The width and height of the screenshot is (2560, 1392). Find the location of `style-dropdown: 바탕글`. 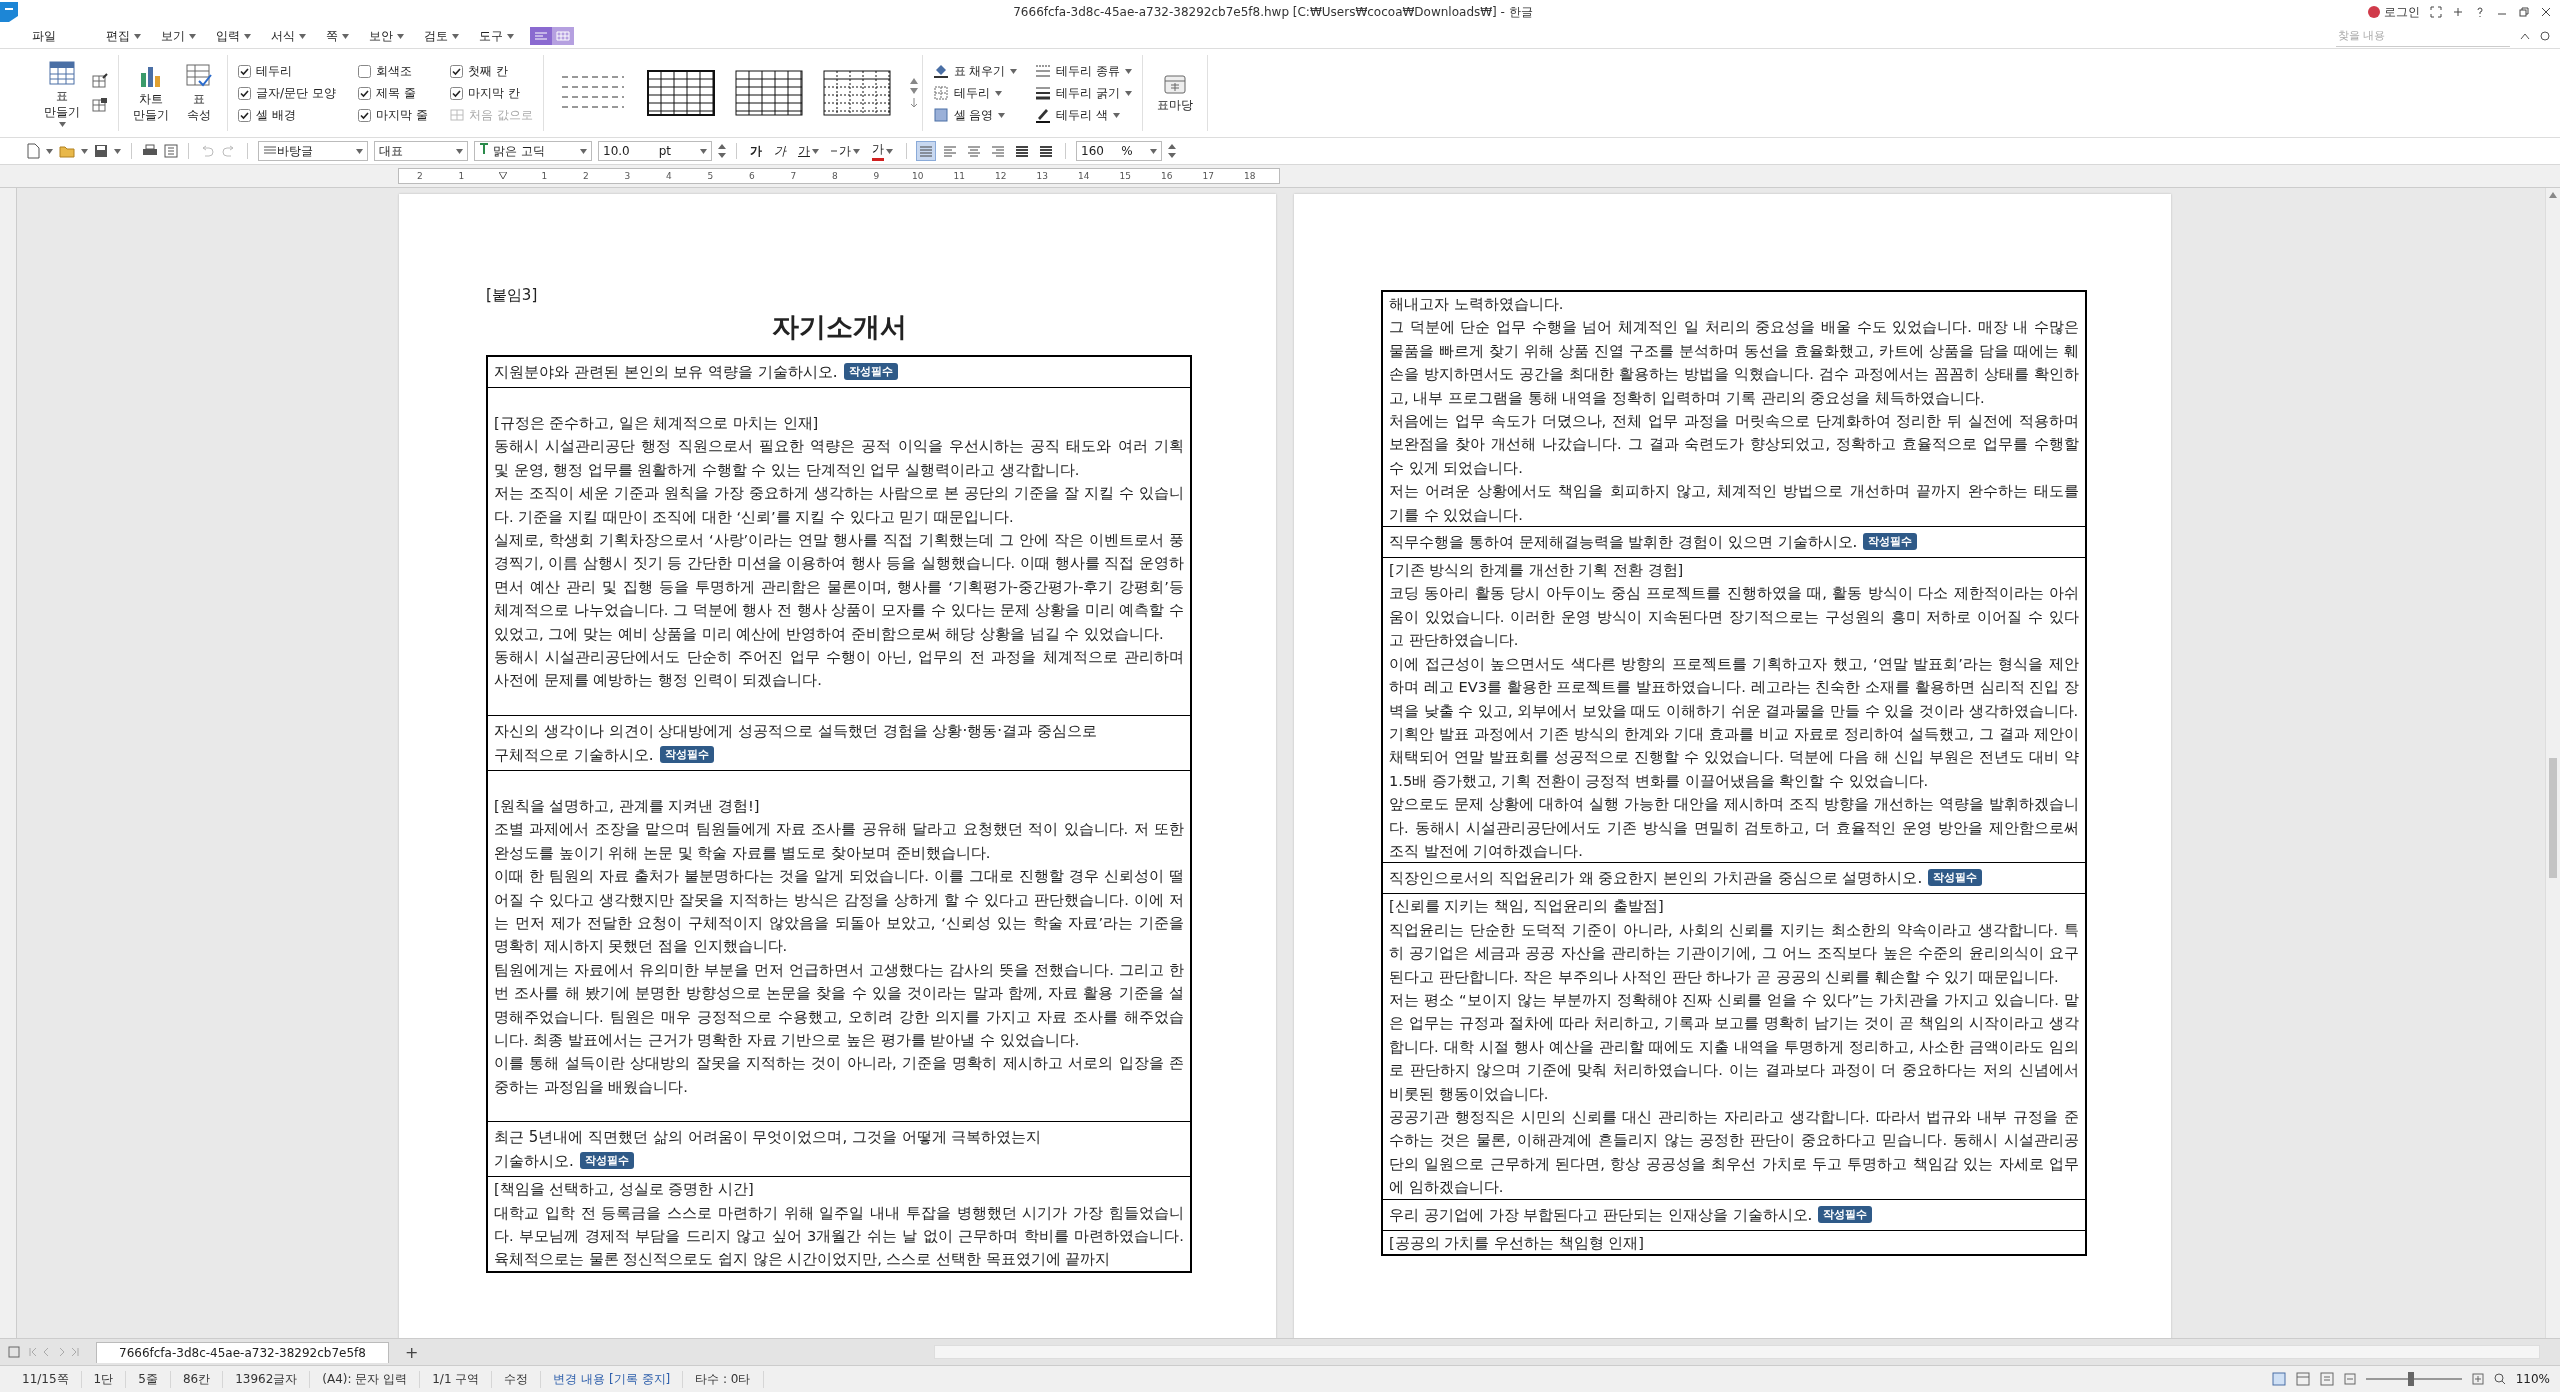

style-dropdown: 바탕글 is located at coordinates (313, 151).